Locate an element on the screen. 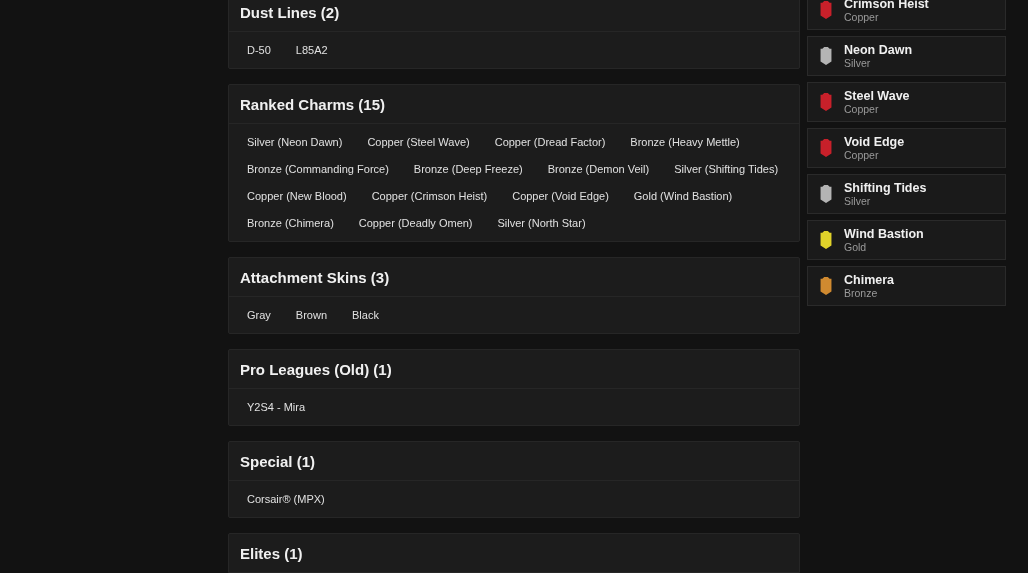  charm-card: Steel Wave Copper is located at coordinates (906, 102).